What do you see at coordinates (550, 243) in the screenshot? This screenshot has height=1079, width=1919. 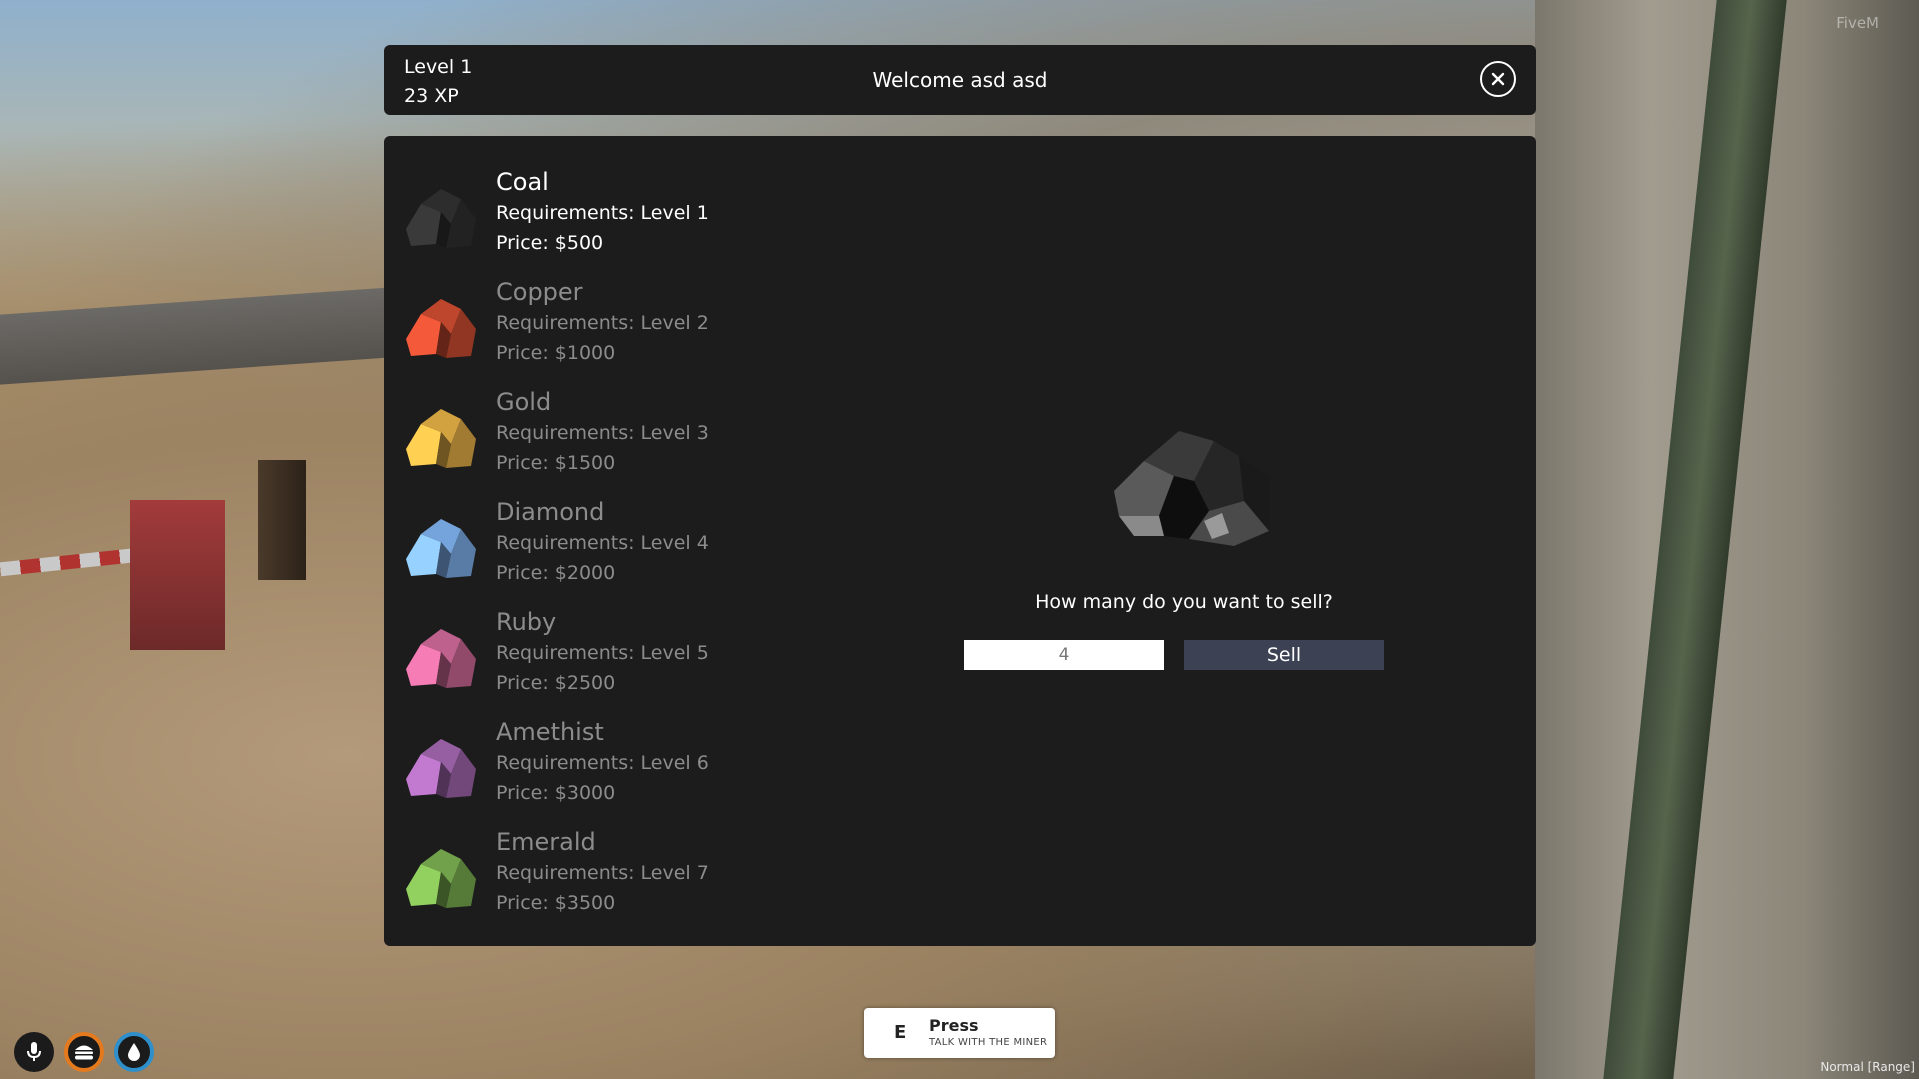 I see `ore-price: Price: $500` at bounding box center [550, 243].